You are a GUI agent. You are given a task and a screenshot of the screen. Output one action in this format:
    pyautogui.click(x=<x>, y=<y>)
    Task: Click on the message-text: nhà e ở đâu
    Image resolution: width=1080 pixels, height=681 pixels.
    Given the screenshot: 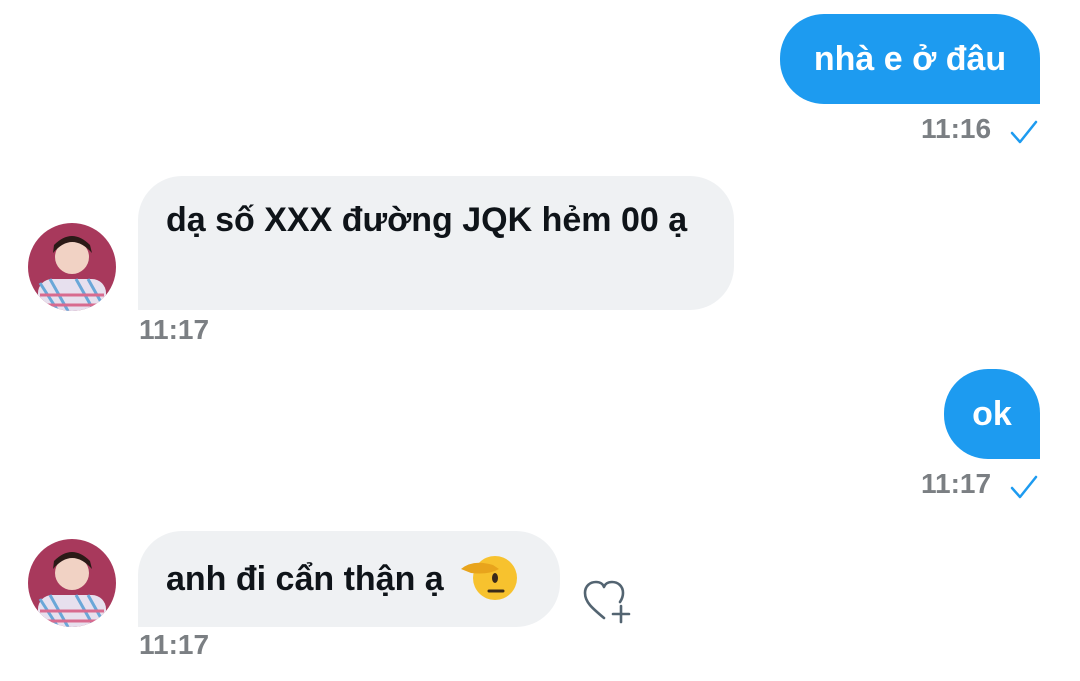 What is the action you would take?
    pyautogui.click(x=910, y=59)
    